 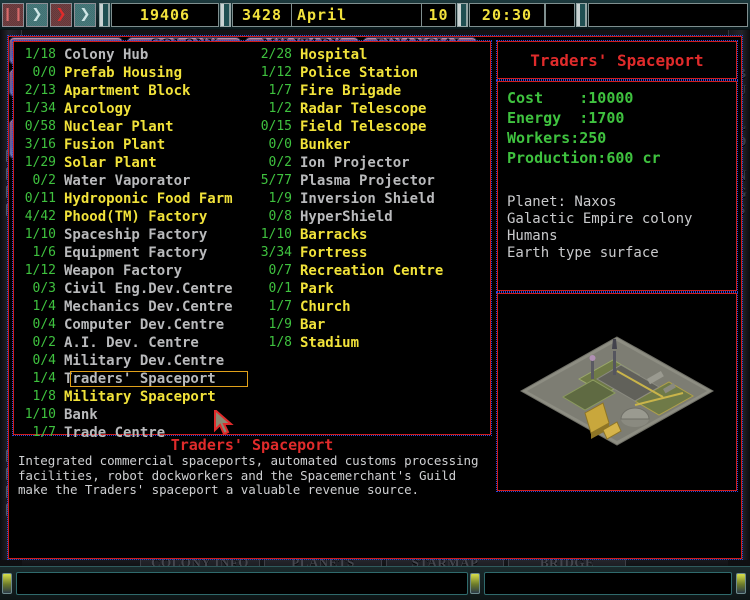 I want to click on building-row: 0/3 Civil Eng.Dev.Centre, so click(x=136, y=289).